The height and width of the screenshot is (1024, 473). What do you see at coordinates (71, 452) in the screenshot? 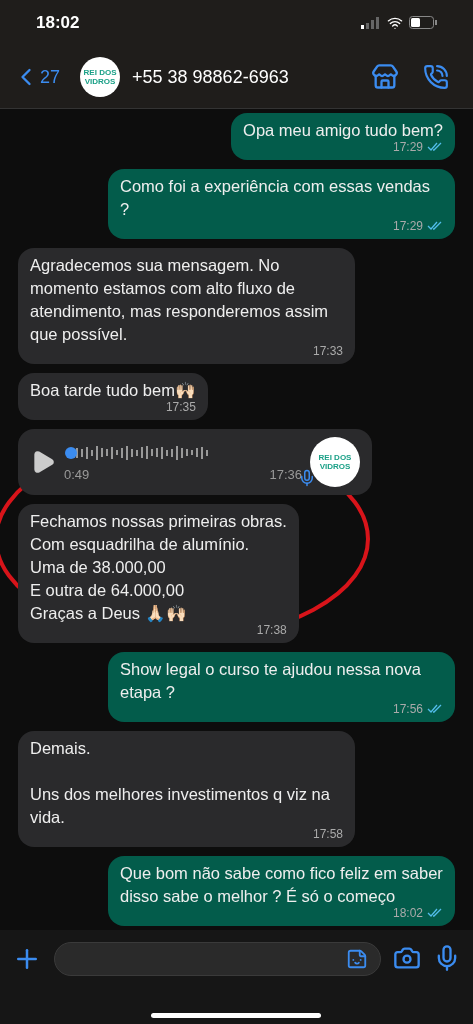
I see `playback-thumb` at bounding box center [71, 452].